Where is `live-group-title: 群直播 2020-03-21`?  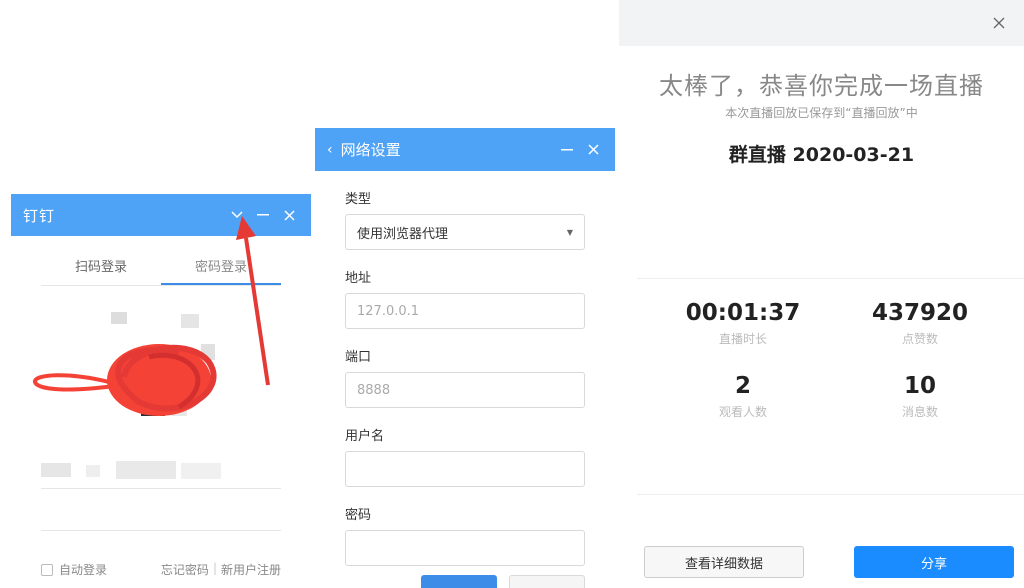 live-group-title: 群直播 2020-03-21 is located at coordinates (821, 155).